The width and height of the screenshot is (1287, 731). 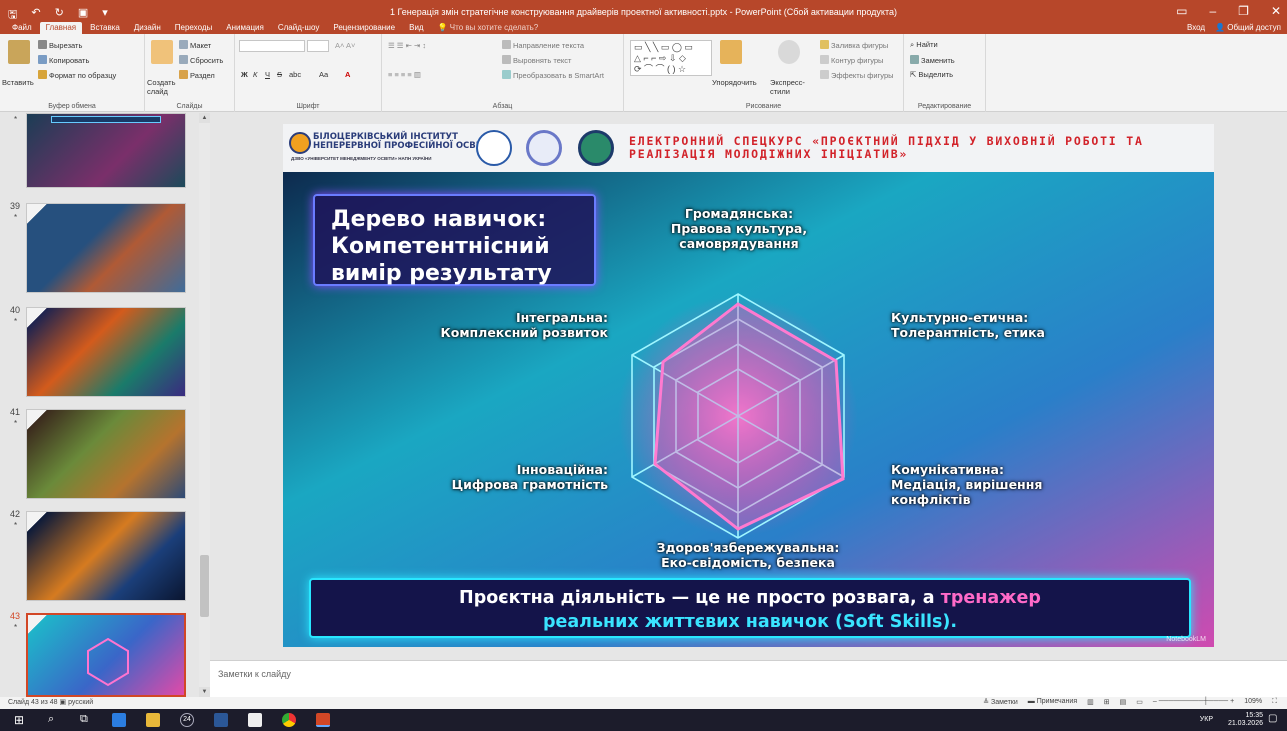 I want to click on font-color-button: A, so click(x=347, y=74).